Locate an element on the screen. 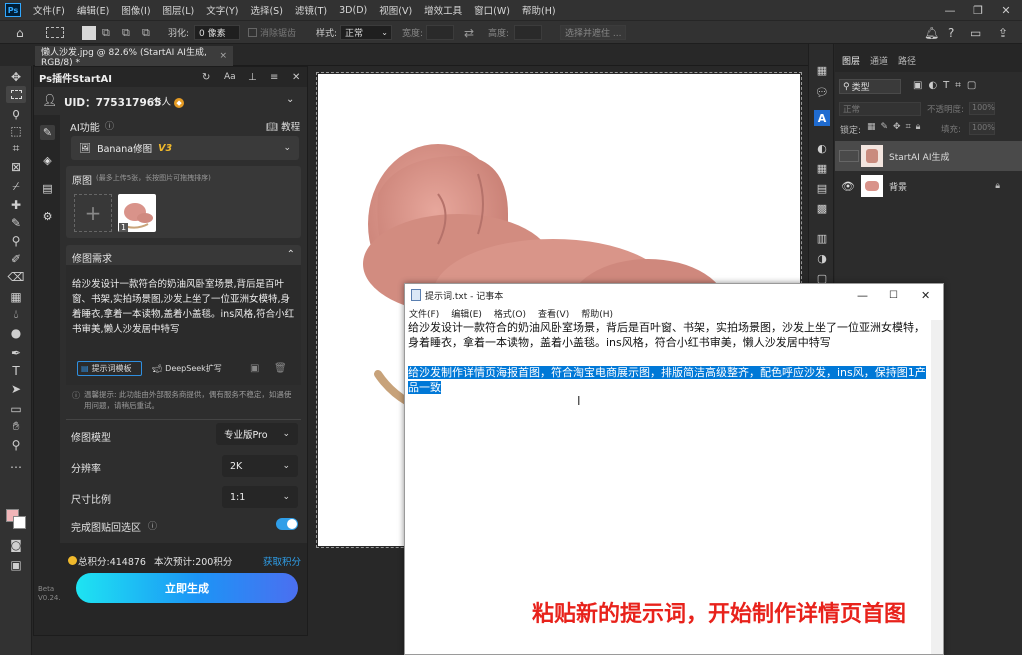  home-icon: ⌂ is located at coordinates (20, 32).